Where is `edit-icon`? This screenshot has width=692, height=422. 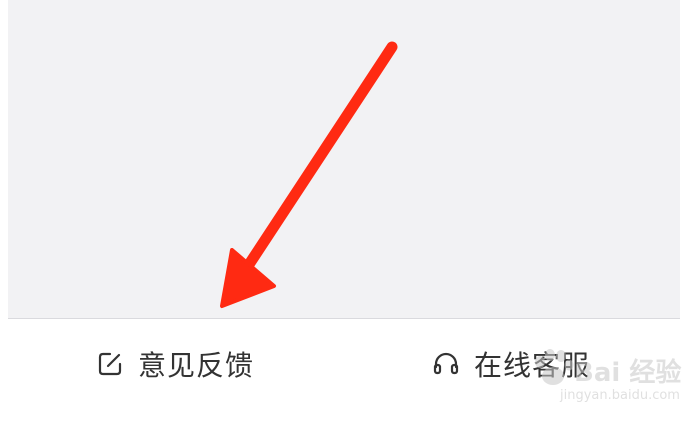 edit-icon is located at coordinates (110, 364).